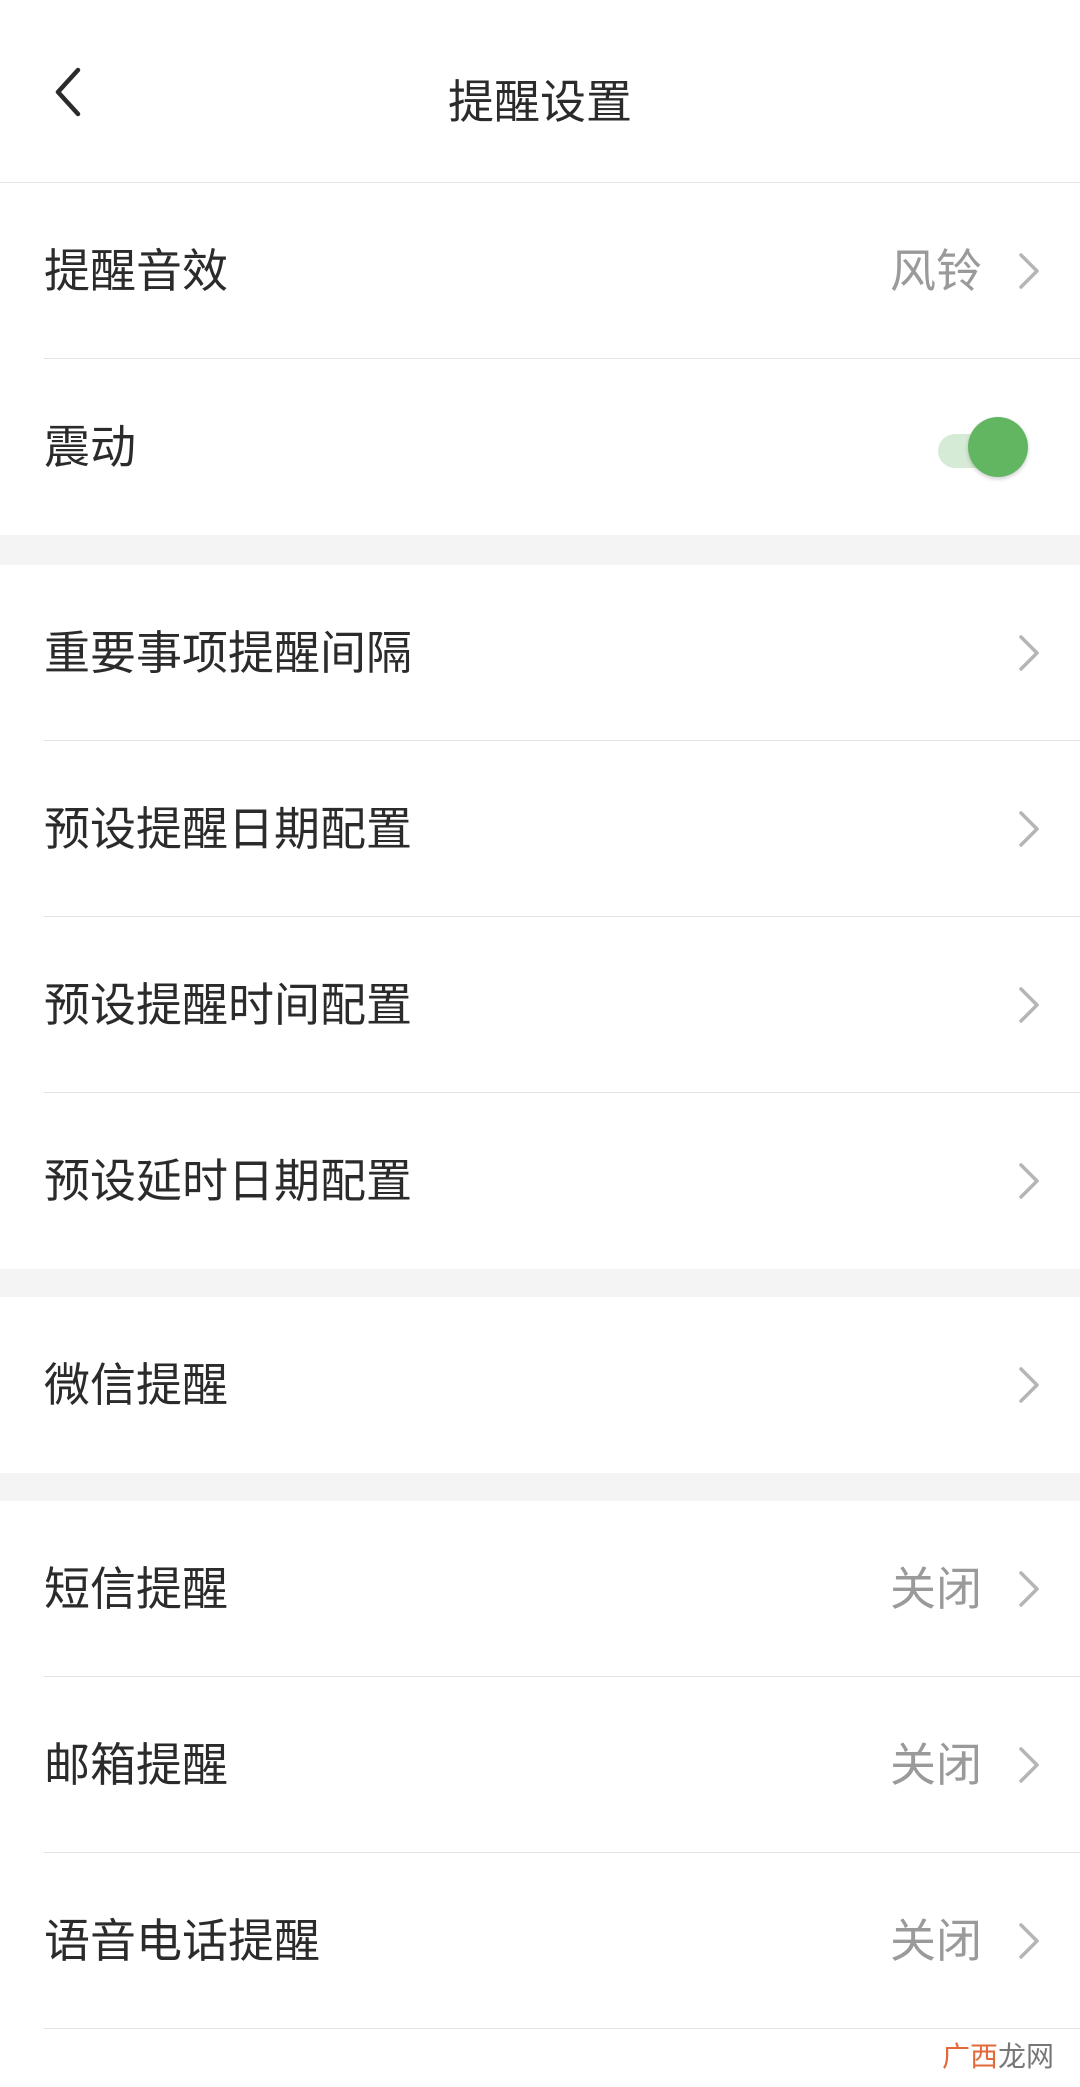 The width and height of the screenshot is (1080, 2087). What do you see at coordinates (969, 2056) in the screenshot?
I see `watermark-part: 广西` at bounding box center [969, 2056].